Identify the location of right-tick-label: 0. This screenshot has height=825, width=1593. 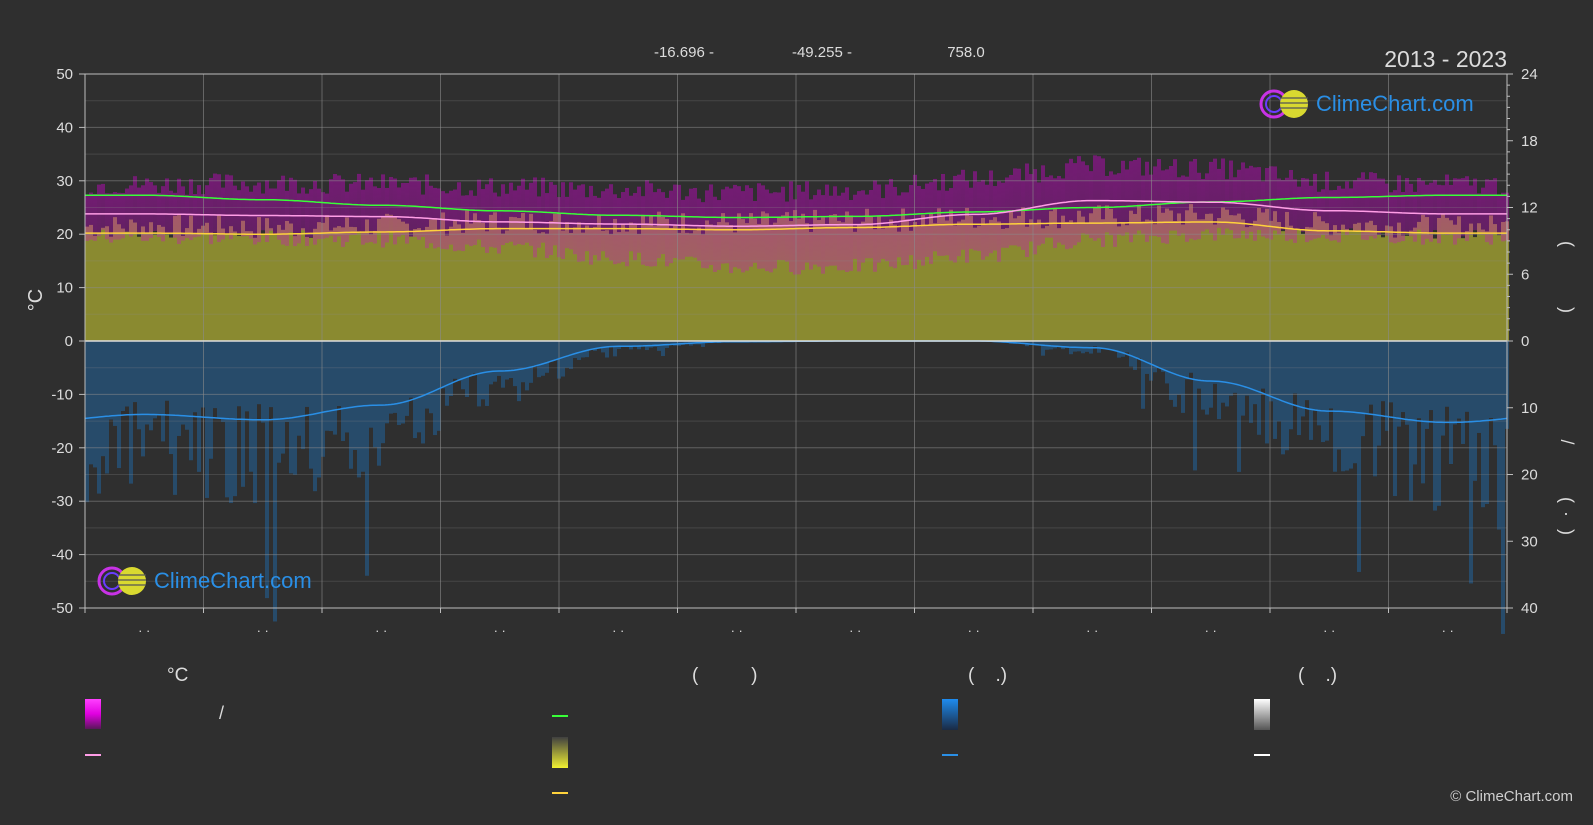
(1525, 341).